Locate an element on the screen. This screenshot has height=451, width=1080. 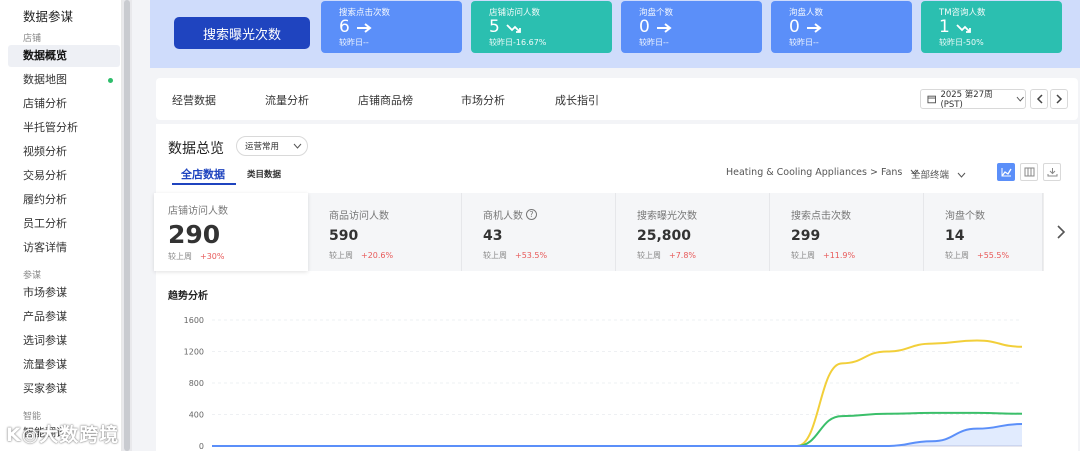
next-week-button is located at coordinates (1059, 99).